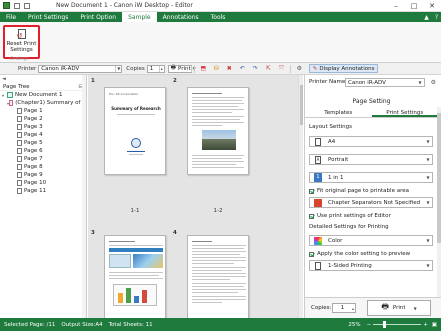  I want to click on tree-page: Page 7, so click(43, 159).